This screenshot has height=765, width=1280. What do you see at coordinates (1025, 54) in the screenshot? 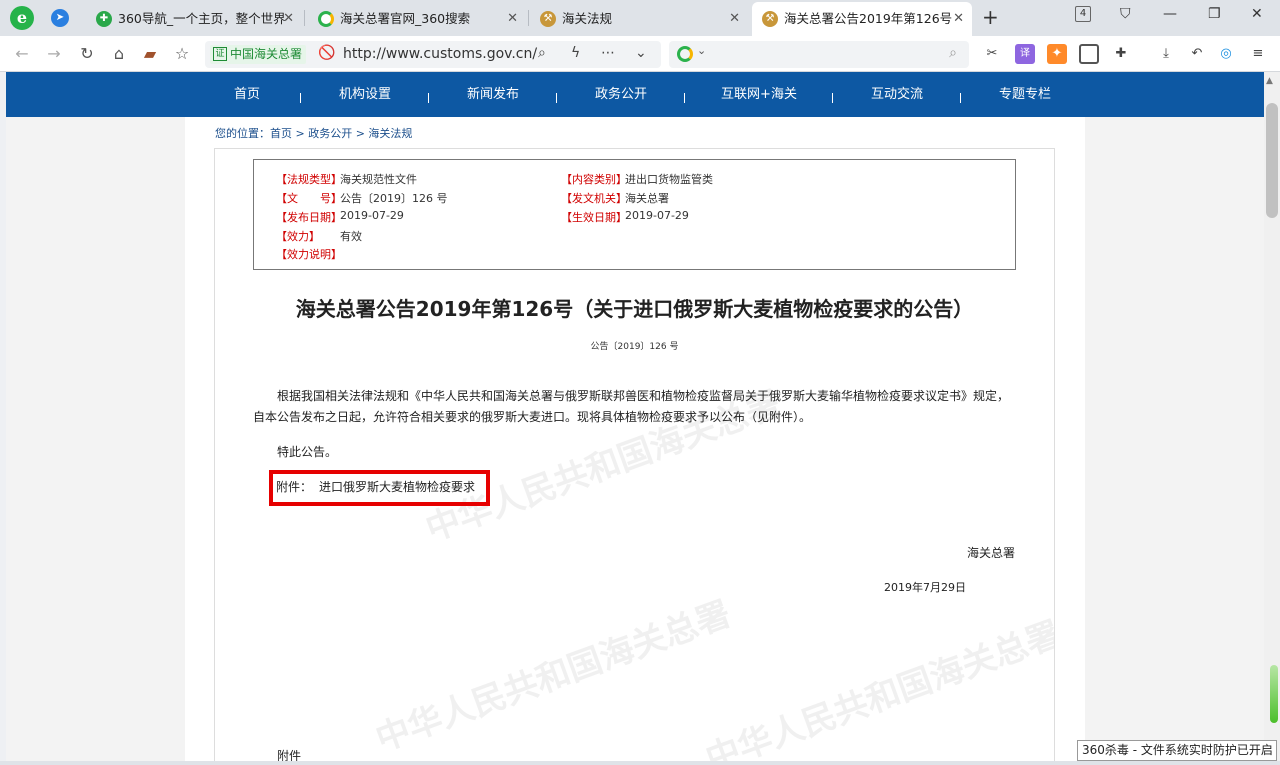
I see `translate-icon: 译` at bounding box center [1025, 54].